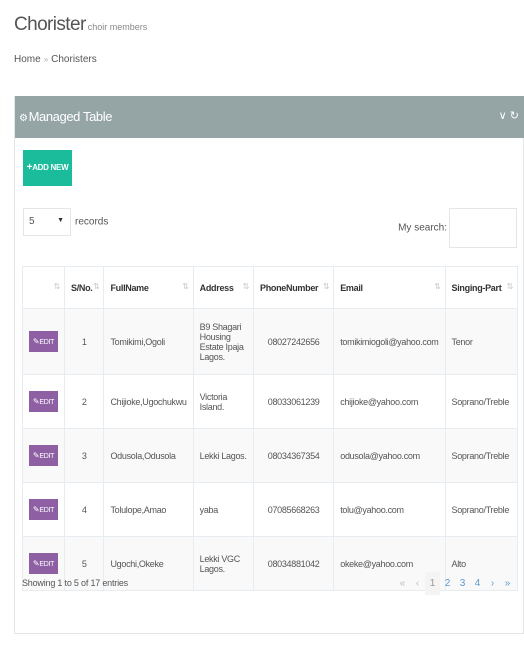  What do you see at coordinates (75, 583) in the screenshot?
I see `table-info: Showing 1 to 5 of 17 entries` at bounding box center [75, 583].